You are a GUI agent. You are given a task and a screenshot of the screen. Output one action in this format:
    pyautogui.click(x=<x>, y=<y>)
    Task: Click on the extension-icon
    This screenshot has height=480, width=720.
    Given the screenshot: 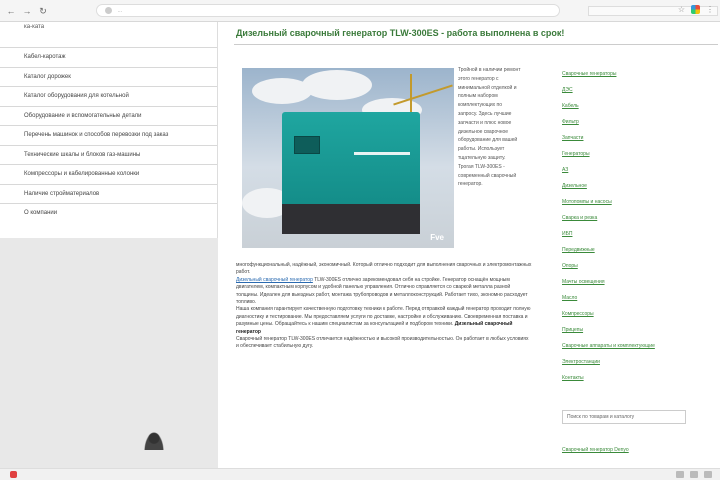 What is the action you would take?
    pyautogui.click(x=695, y=9)
    